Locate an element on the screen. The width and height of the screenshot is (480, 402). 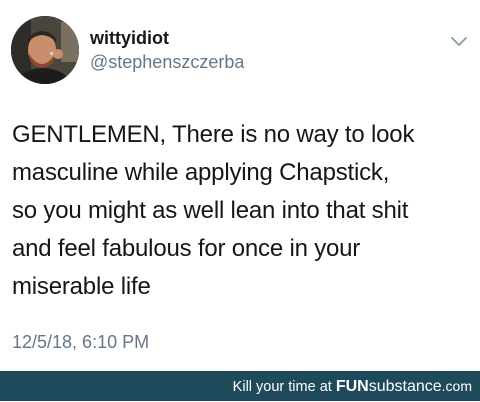
display-name: wittyidiot is located at coordinates (129, 38).